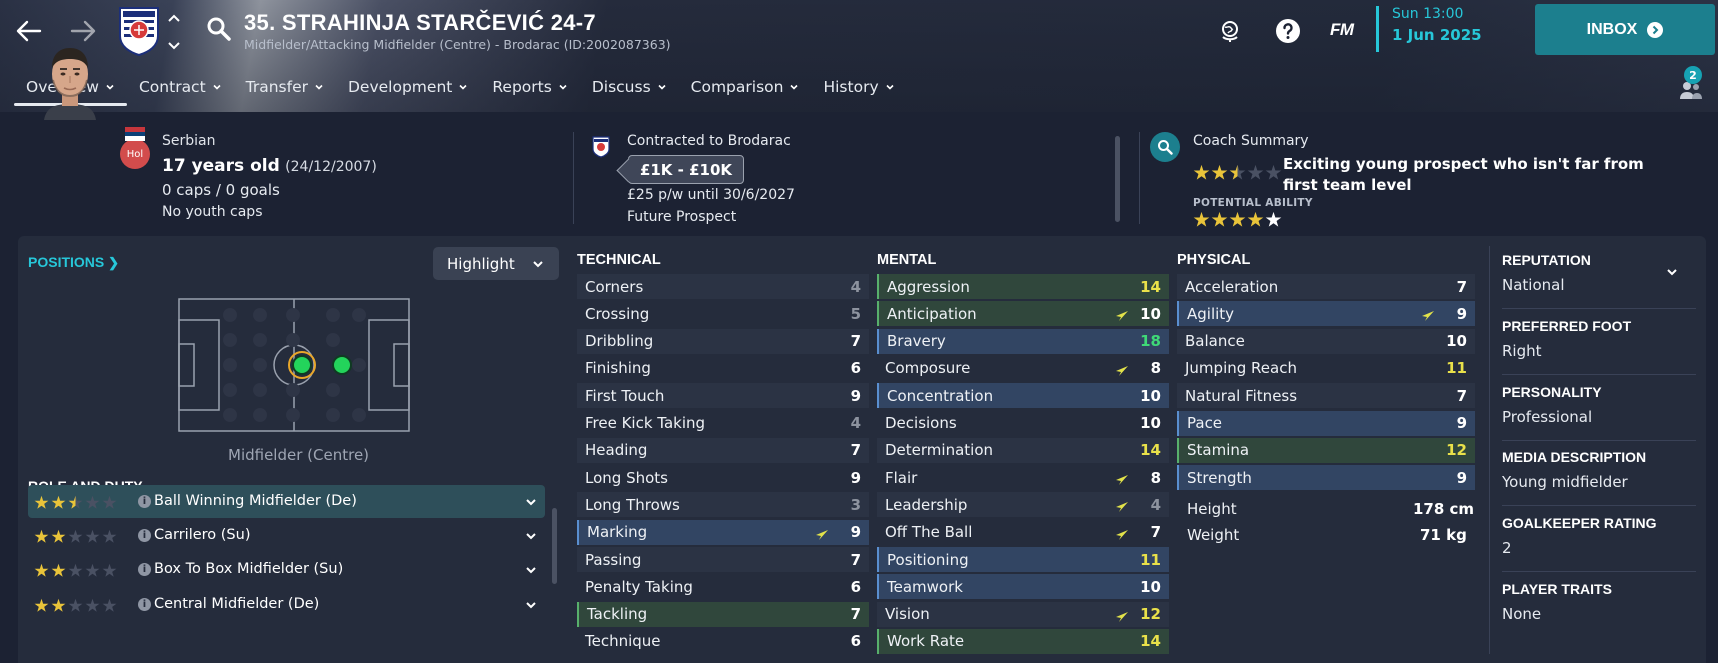 This screenshot has width=1718, height=663. I want to click on tab-discuss: Discuss, so click(629, 89).